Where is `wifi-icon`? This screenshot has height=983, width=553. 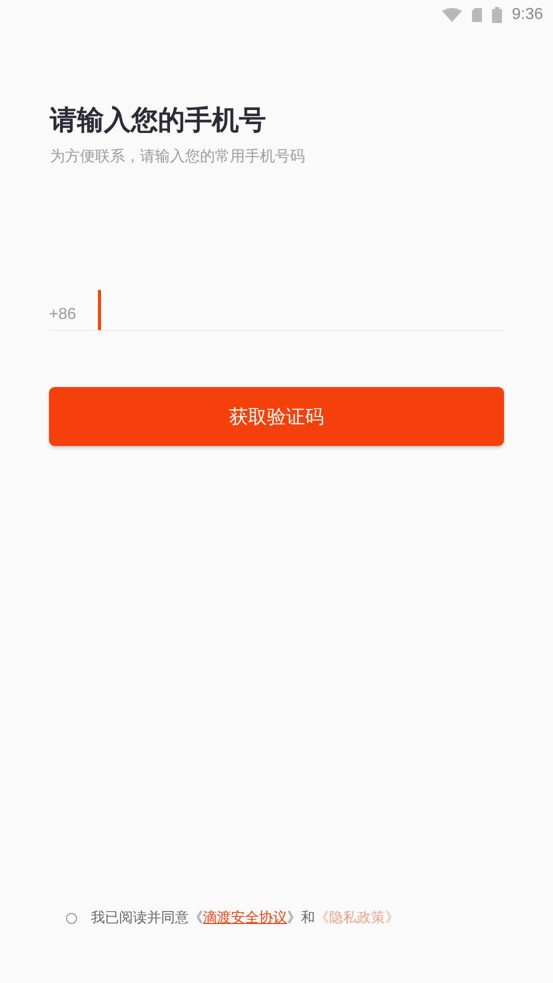 wifi-icon is located at coordinates (452, 15).